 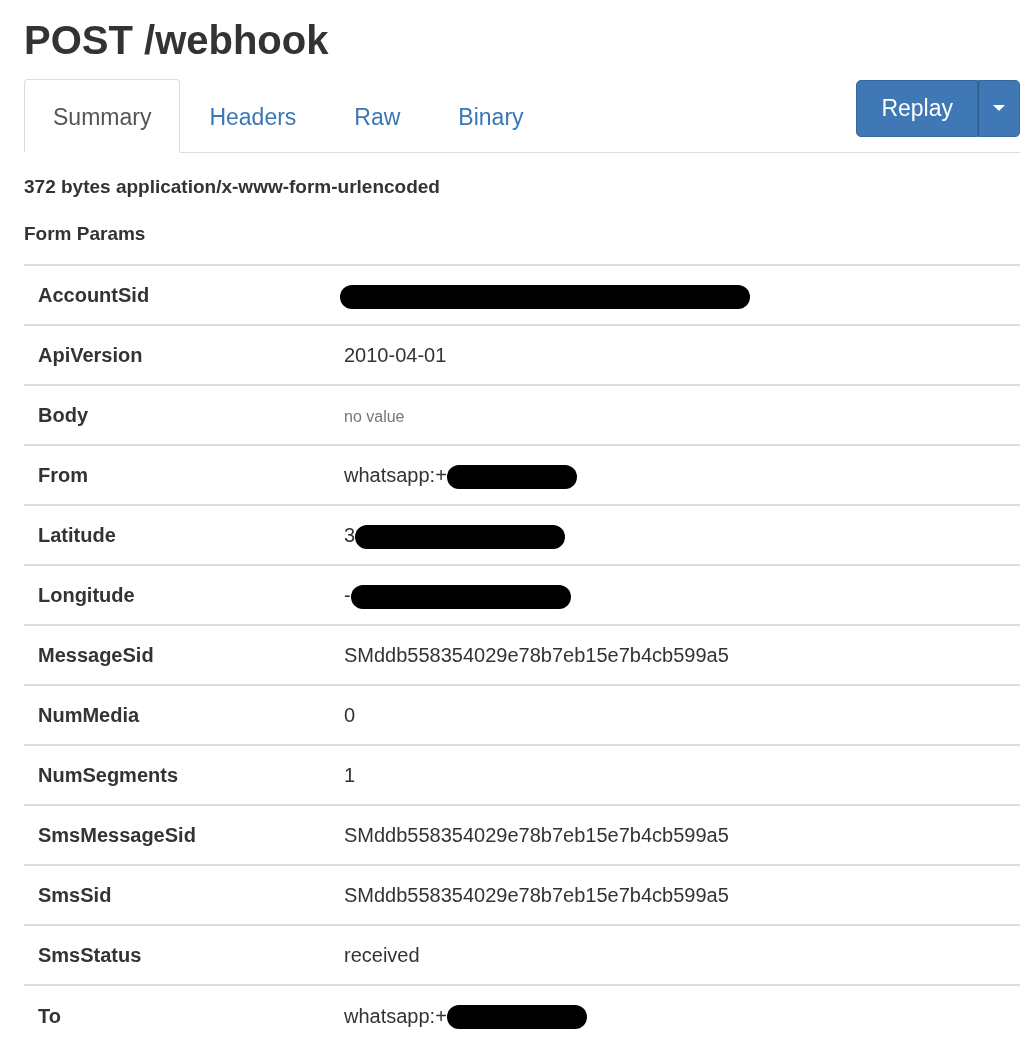 What do you see at coordinates (177, 1015) in the screenshot?
I see `param-name: To` at bounding box center [177, 1015].